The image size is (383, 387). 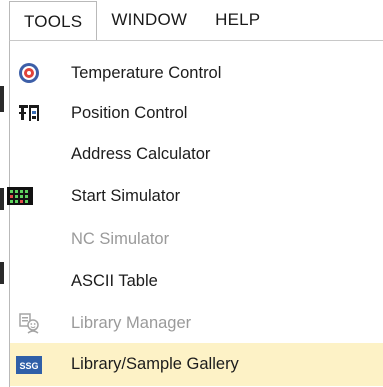 I want to click on position-control-icon, so click(x=29, y=113).